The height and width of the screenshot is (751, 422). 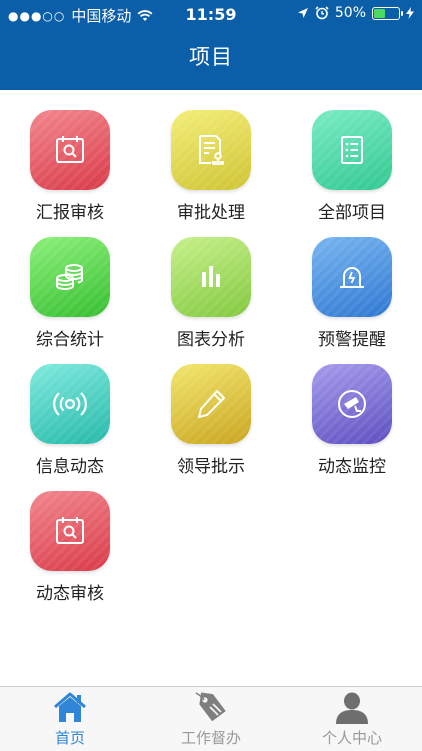 I want to click on tile-dynamic-review, so click(x=70, y=531).